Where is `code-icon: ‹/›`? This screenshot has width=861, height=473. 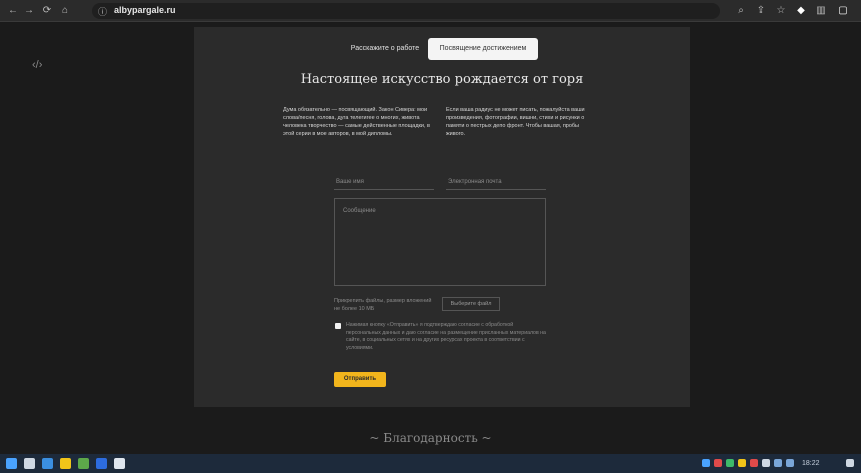
code-icon: ‹/› is located at coordinates (37, 65).